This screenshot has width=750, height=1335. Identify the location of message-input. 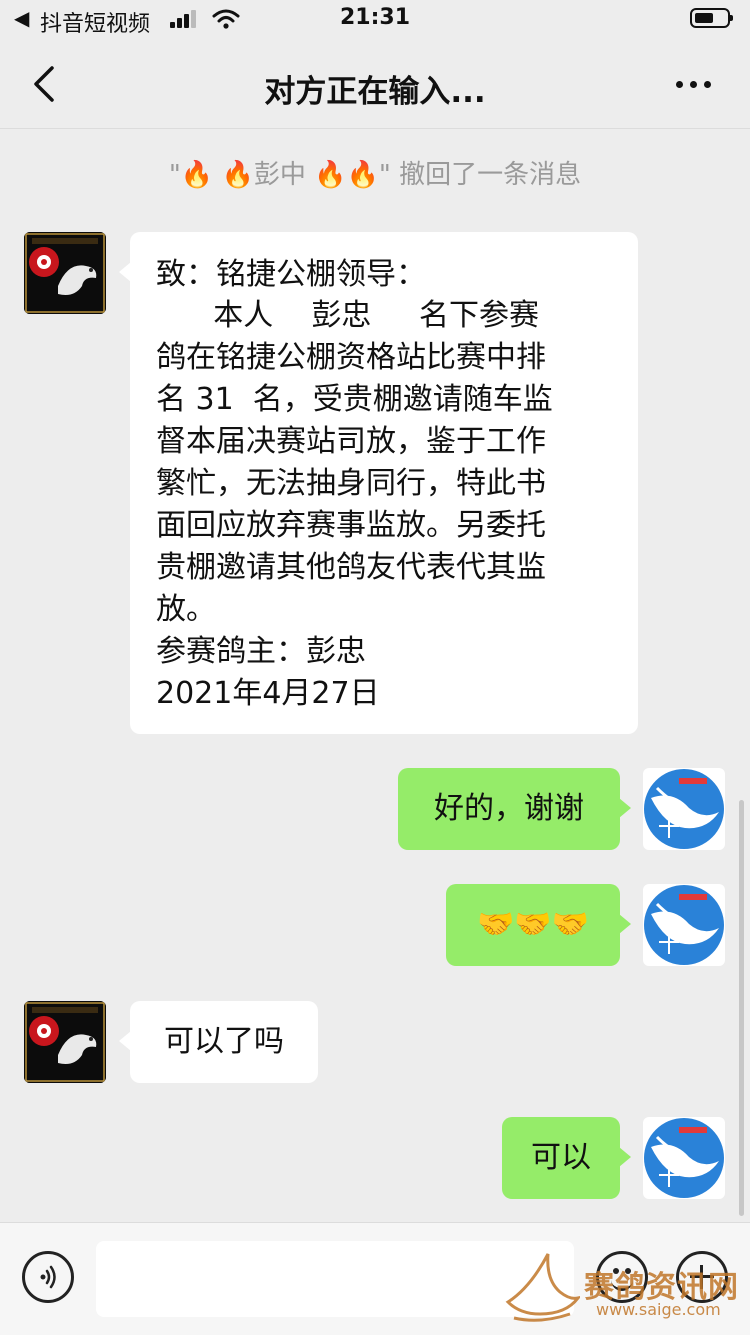
(335, 1279).